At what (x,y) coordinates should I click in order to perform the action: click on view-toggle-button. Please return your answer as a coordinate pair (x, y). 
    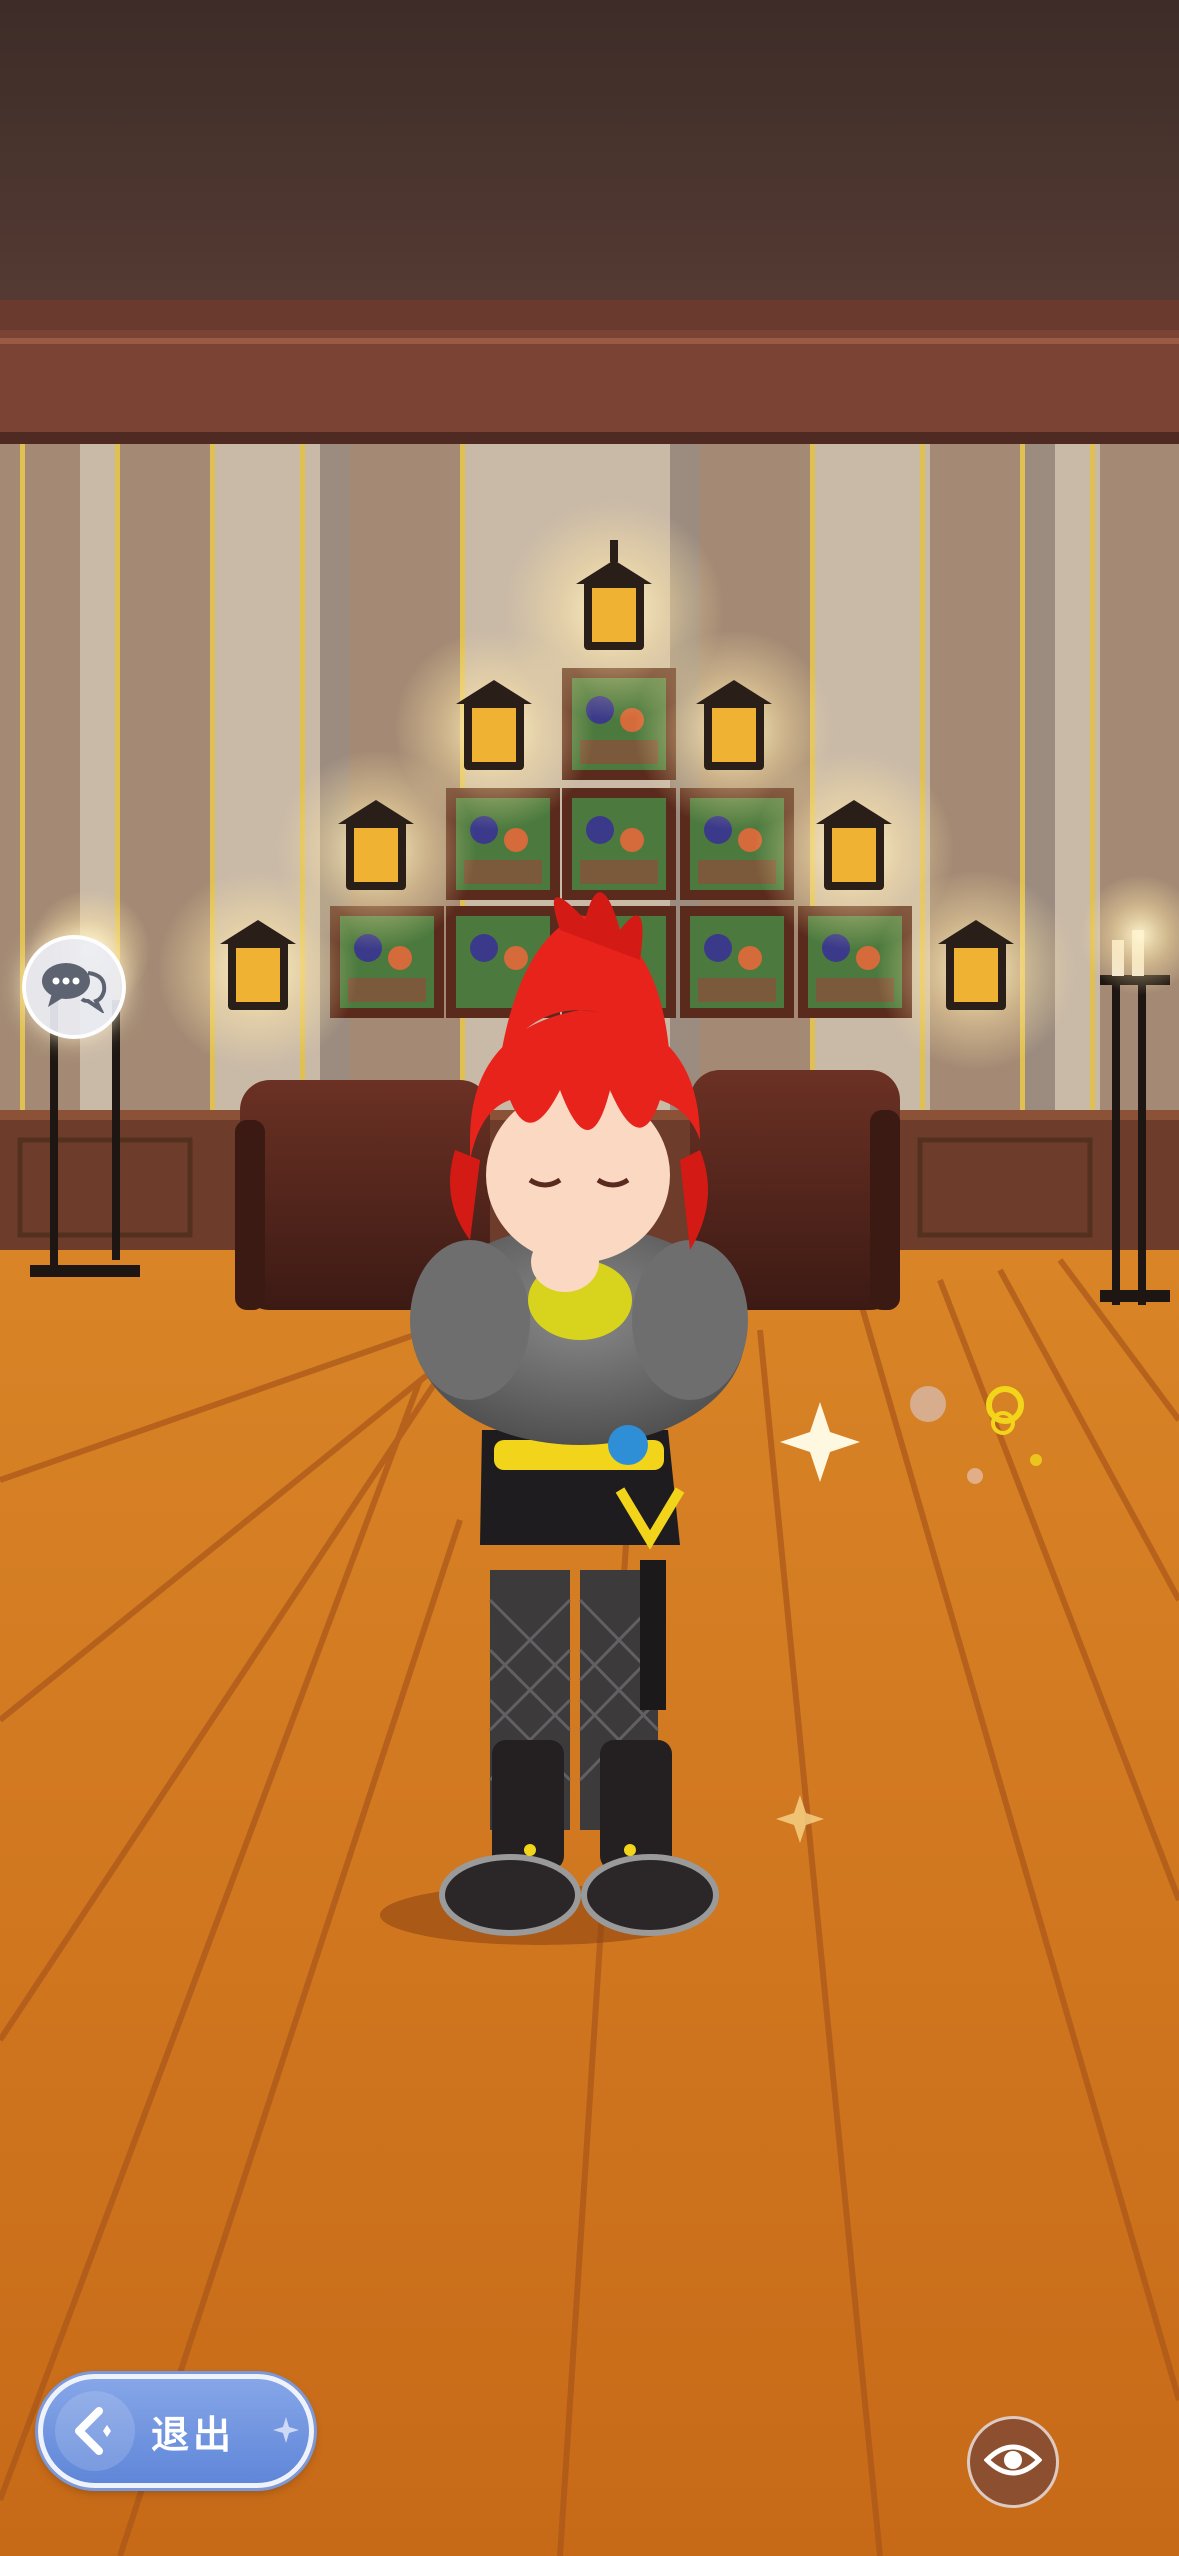
    Looking at the image, I should click on (1013, 2462).